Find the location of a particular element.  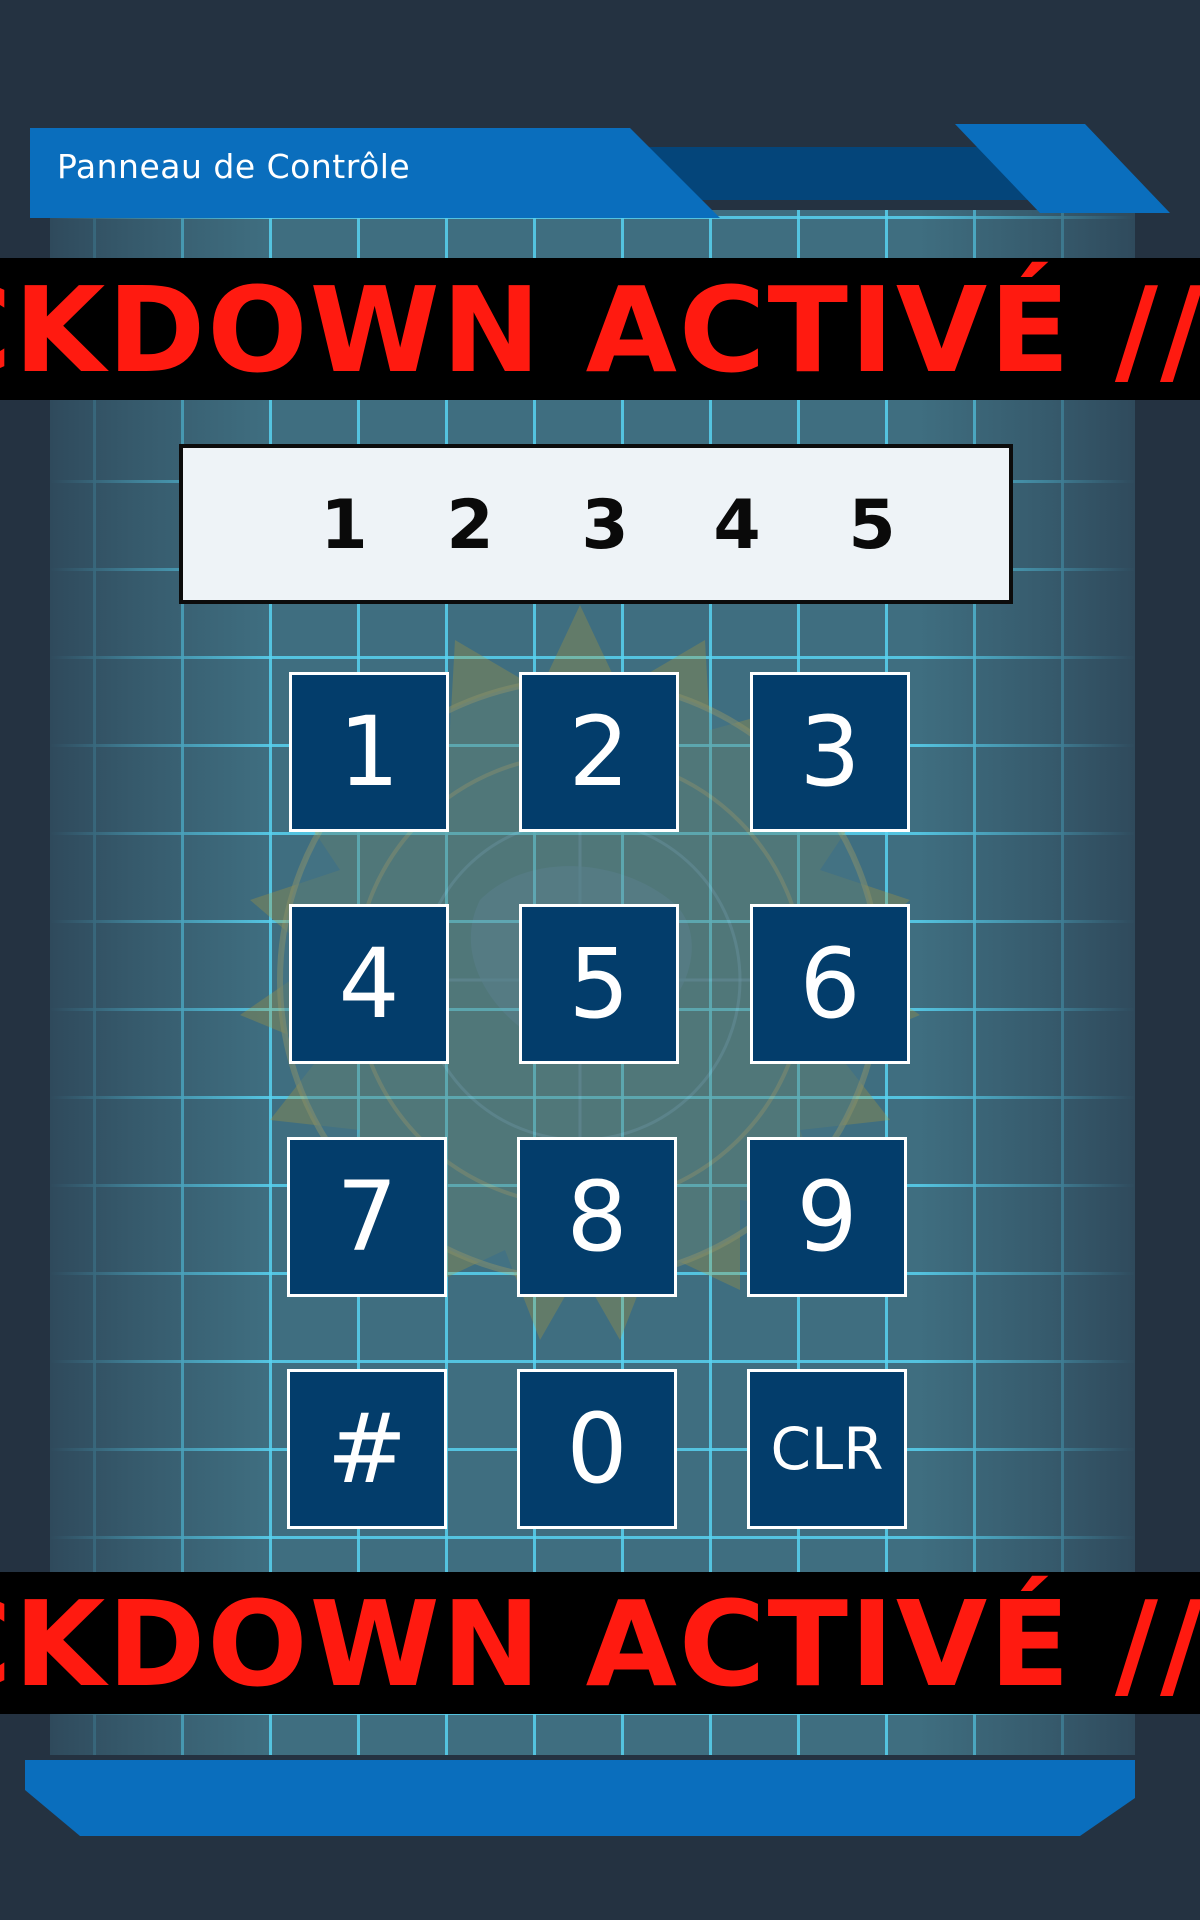

lockdown-banner-bottom: LOCKDOWN ACTIVÉ // LOCKDOWN ACTIVÉ // is located at coordinates (600, 1643).